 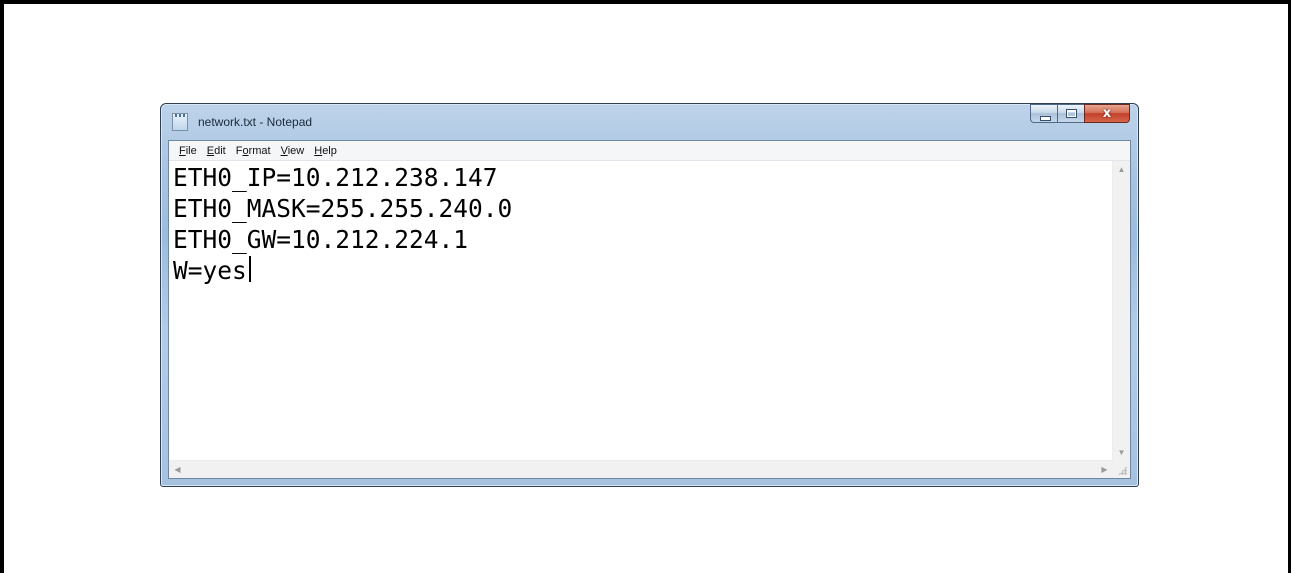 I want to click on scroll-up-arrow-icon: ▲, so click(x=1121, y=169).